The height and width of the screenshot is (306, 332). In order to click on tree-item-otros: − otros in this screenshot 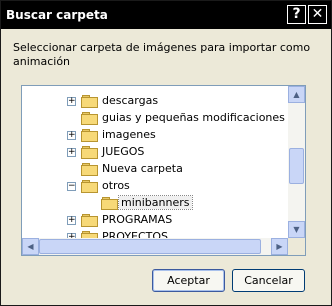, I will do `click(155, 186)`.